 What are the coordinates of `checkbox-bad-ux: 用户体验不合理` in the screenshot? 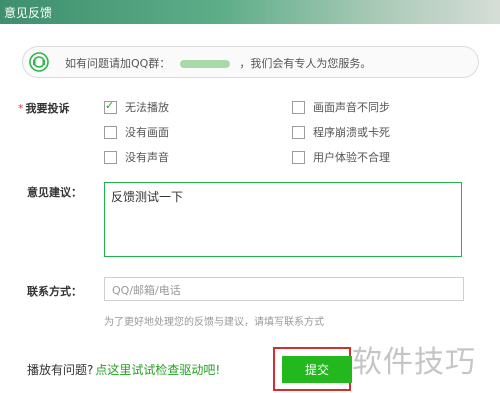 It's located at (341, 157).